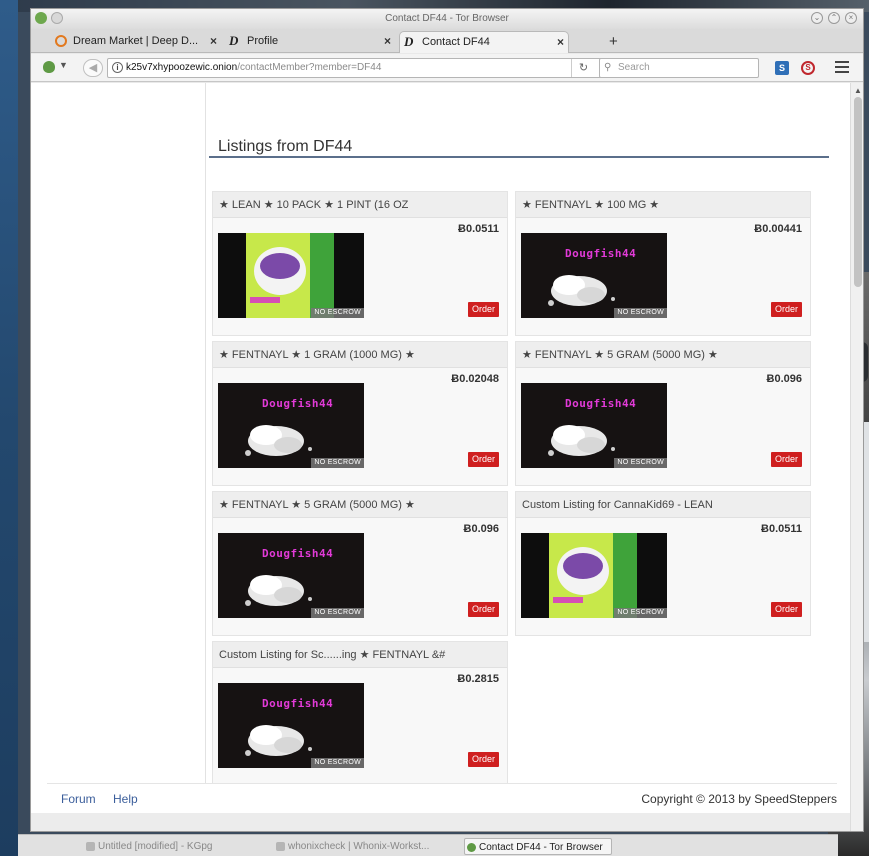 The height and width of the screenshot is (856, 869). What do you see at coordinates (782, 68) in the screenshot?
I see `extension-s-icon: S` at bounding box center [782, 68].